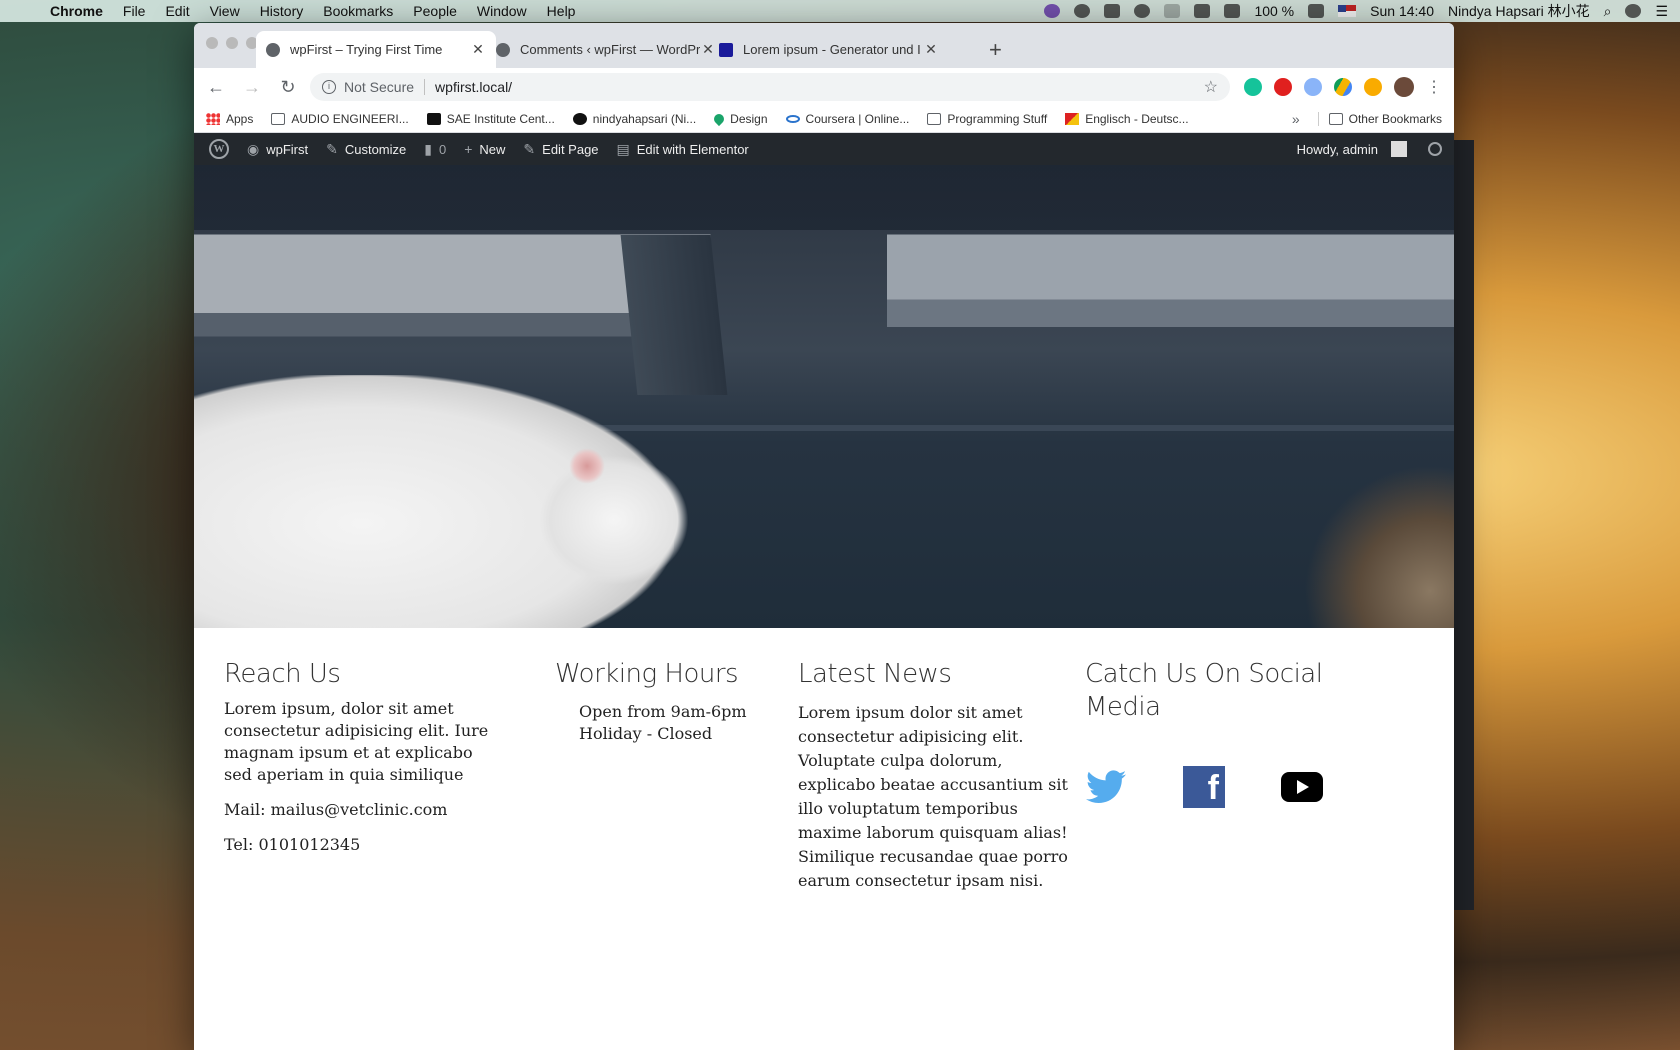 The height and width of the screenshot is (1050, 1680). What do you see at coordinates (385, 87) in the screenshot?
I see `security-status: Not Secure` at bounding box center [385, 87].